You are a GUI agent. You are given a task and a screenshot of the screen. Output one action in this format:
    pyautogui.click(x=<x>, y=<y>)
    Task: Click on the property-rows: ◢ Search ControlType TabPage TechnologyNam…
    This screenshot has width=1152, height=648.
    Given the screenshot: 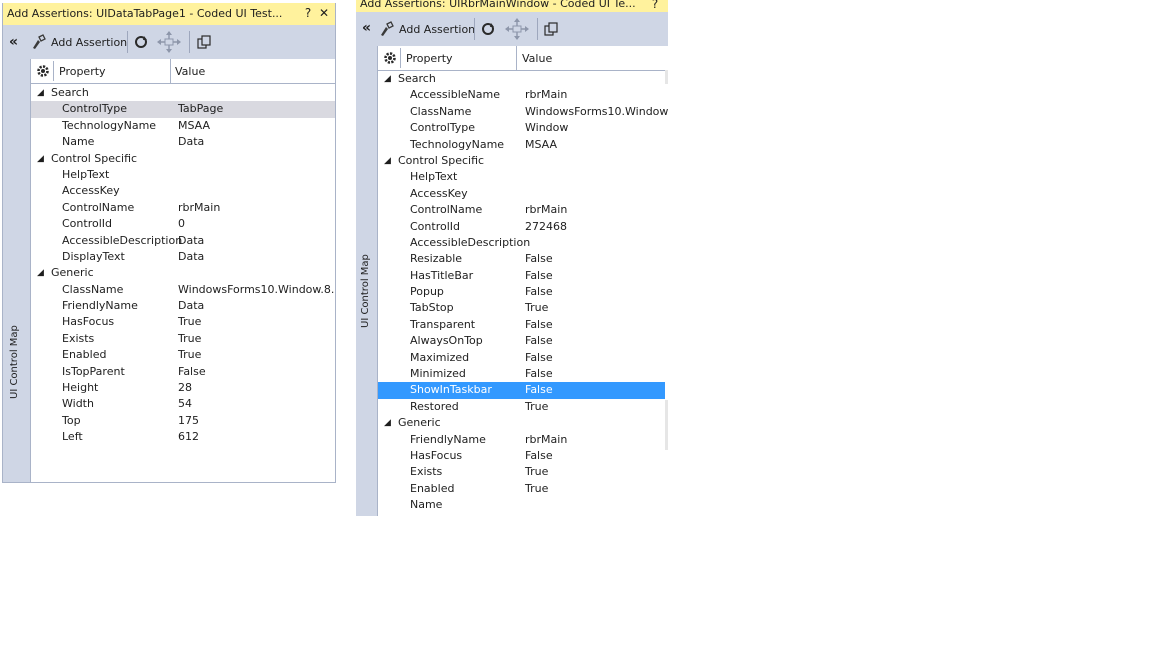 What is the action you would take?
    pyautogui.click(x=183, y=265)
    